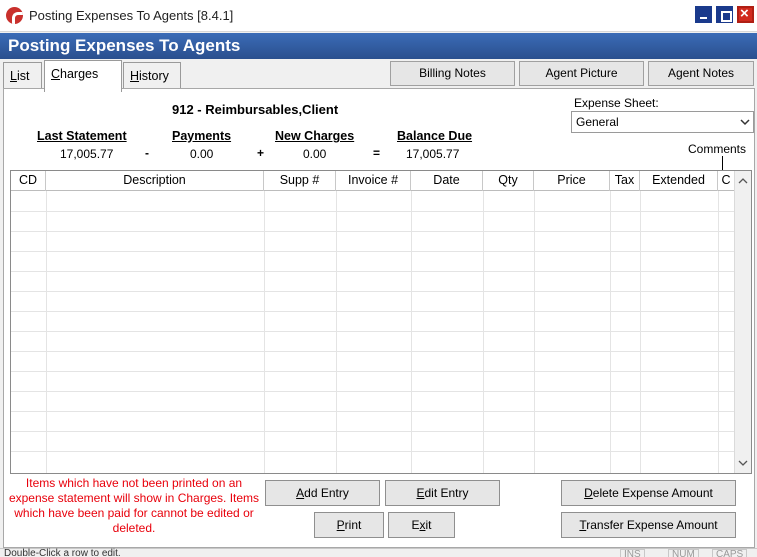  I want to click on status-bar: Double-Click a row to edit. INS NUM CAPS, so click(378, 552).